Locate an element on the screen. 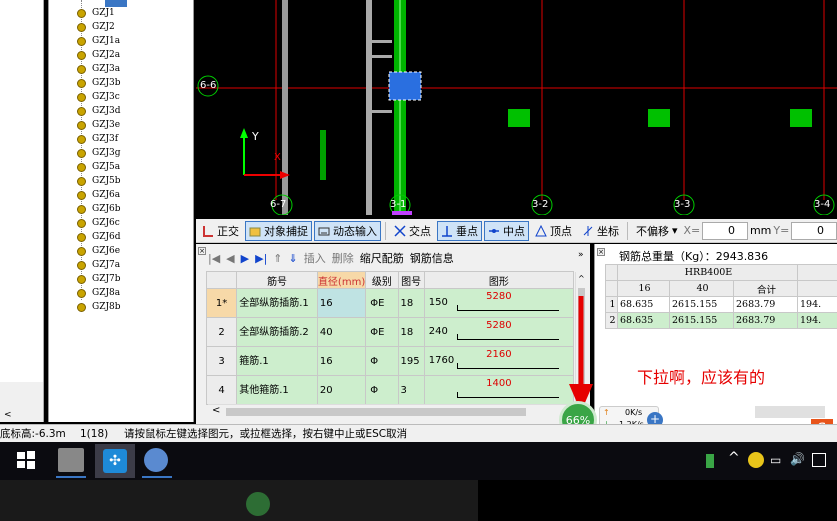 Image resolution: width=837 pixels, height=521 pixels. network-icon: ▭ is located at coordinates (775, 460).